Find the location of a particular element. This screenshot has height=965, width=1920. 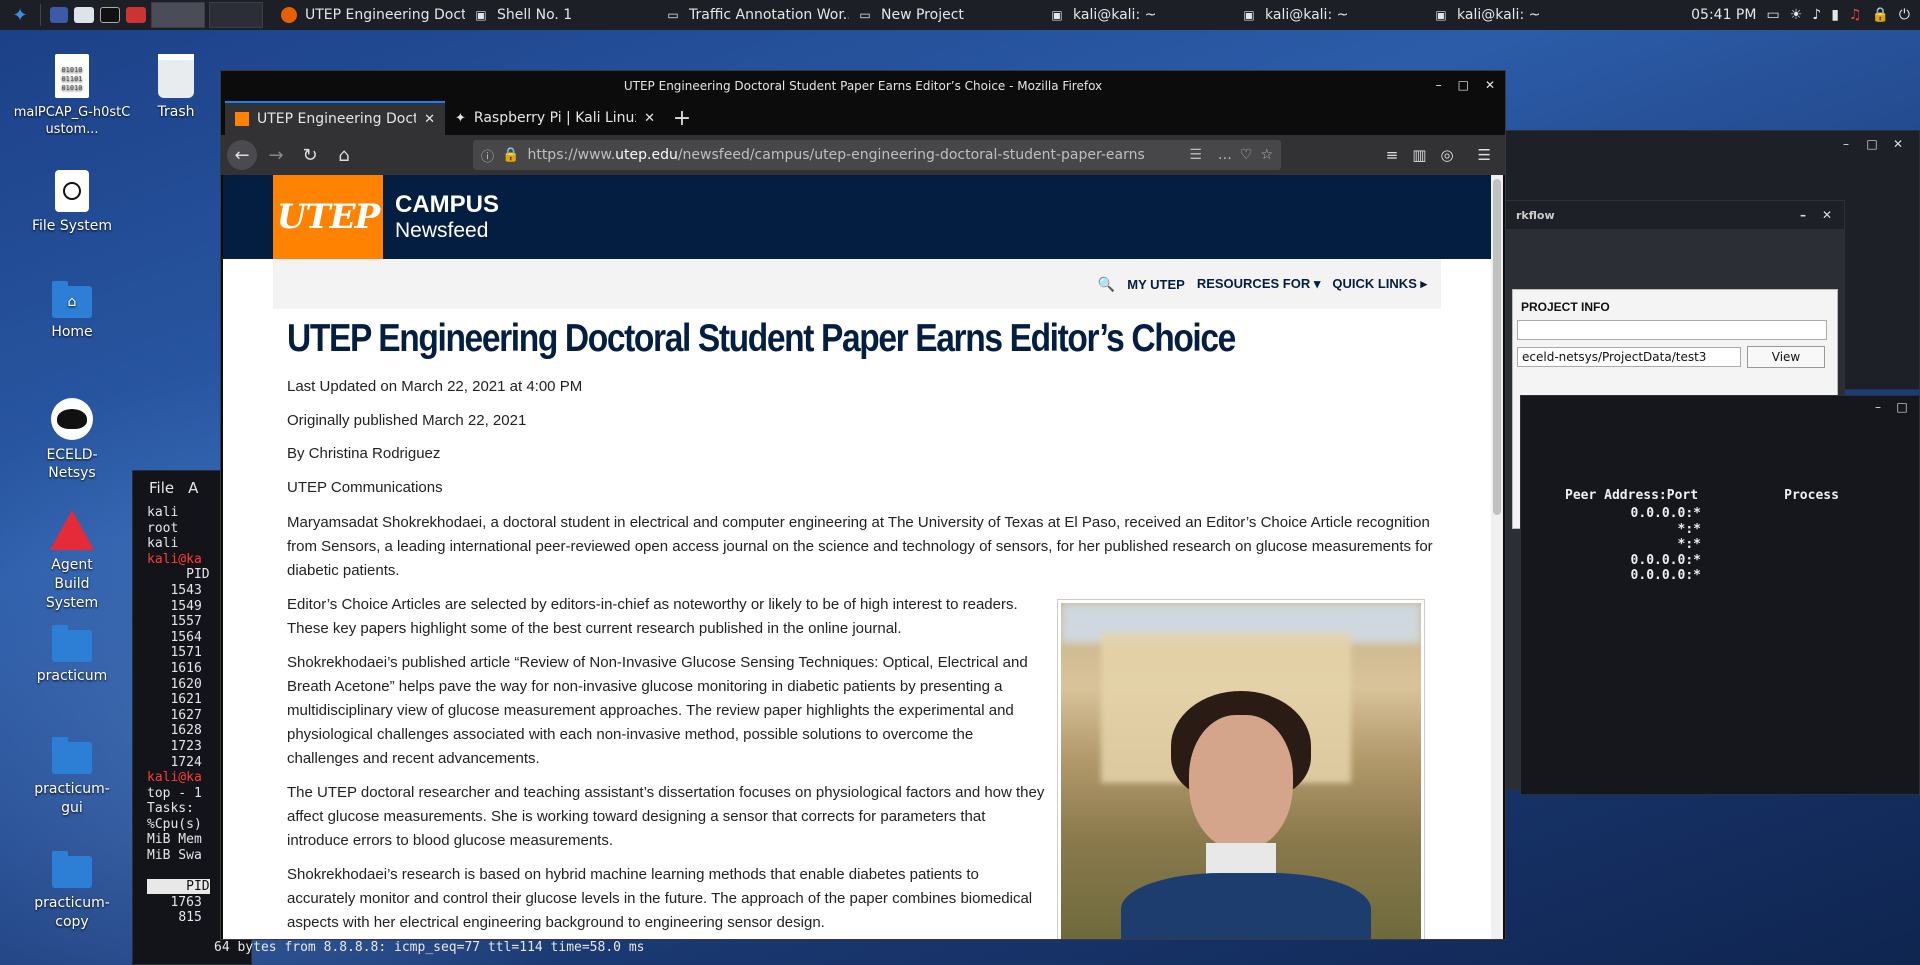

search-icon: 🔍 is located at coordinates (1106, 284).